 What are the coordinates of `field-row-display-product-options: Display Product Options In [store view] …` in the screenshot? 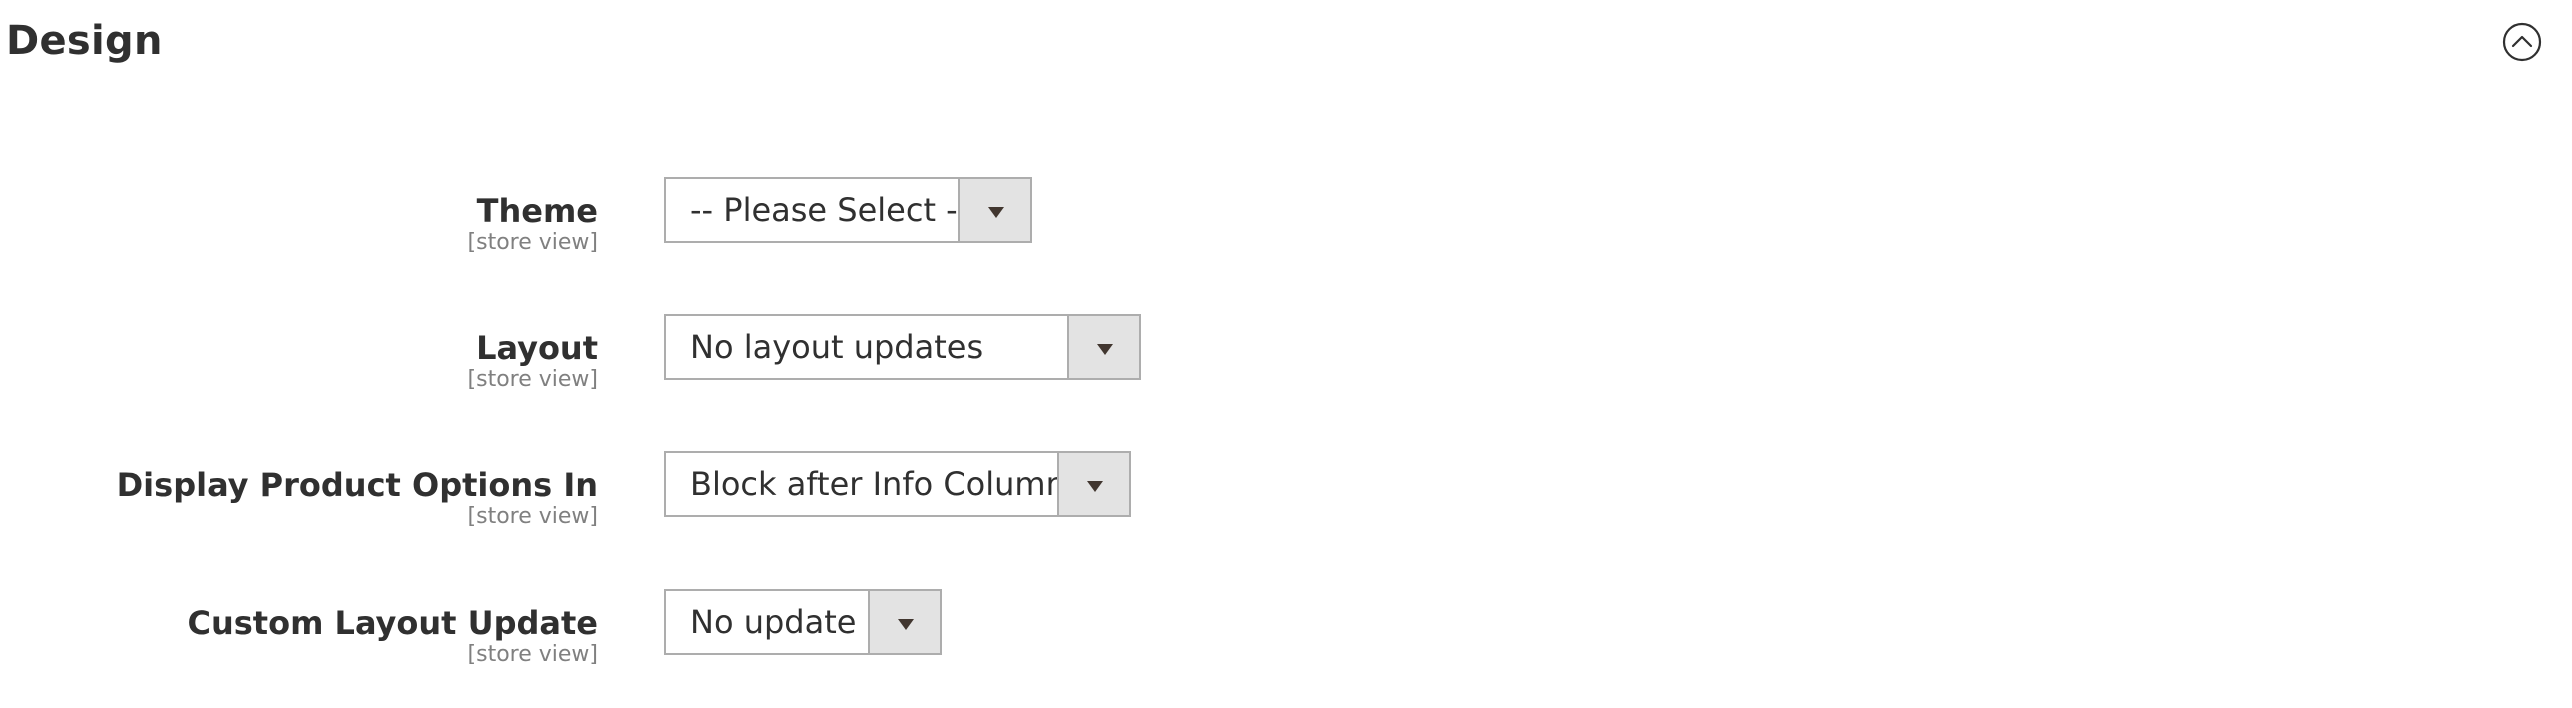 It's located at (1286, 491).